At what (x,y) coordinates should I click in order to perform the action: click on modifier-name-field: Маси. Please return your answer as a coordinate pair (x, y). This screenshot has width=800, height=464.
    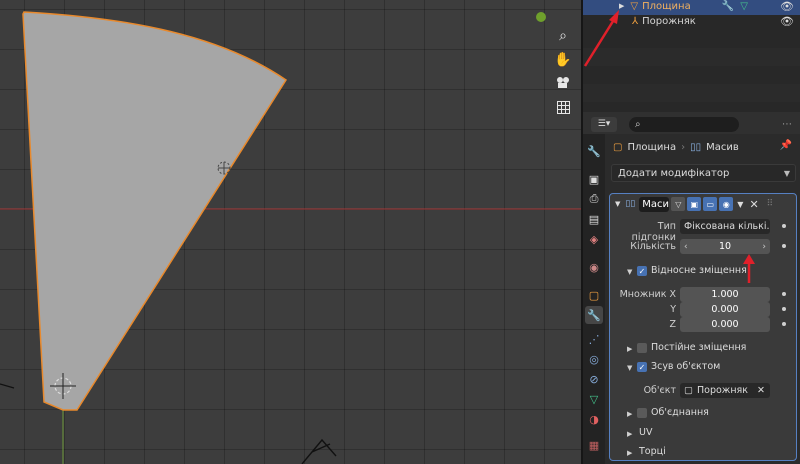
    Looking at the image, I should click on (654, 204).